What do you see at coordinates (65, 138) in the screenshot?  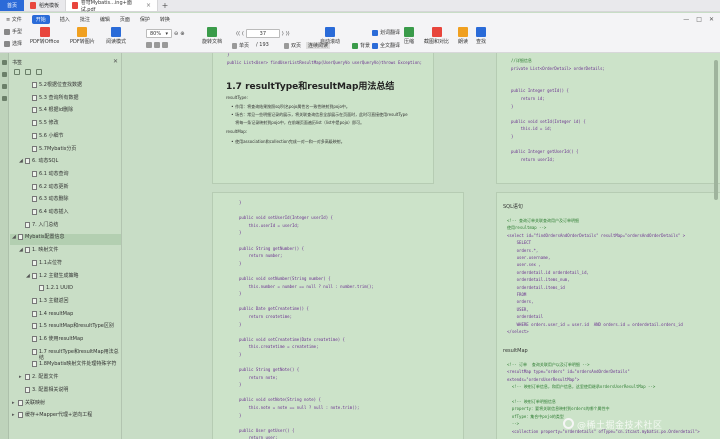 I see `bookmark-item: 5.6 小细节` at bounding box center [65, 138].